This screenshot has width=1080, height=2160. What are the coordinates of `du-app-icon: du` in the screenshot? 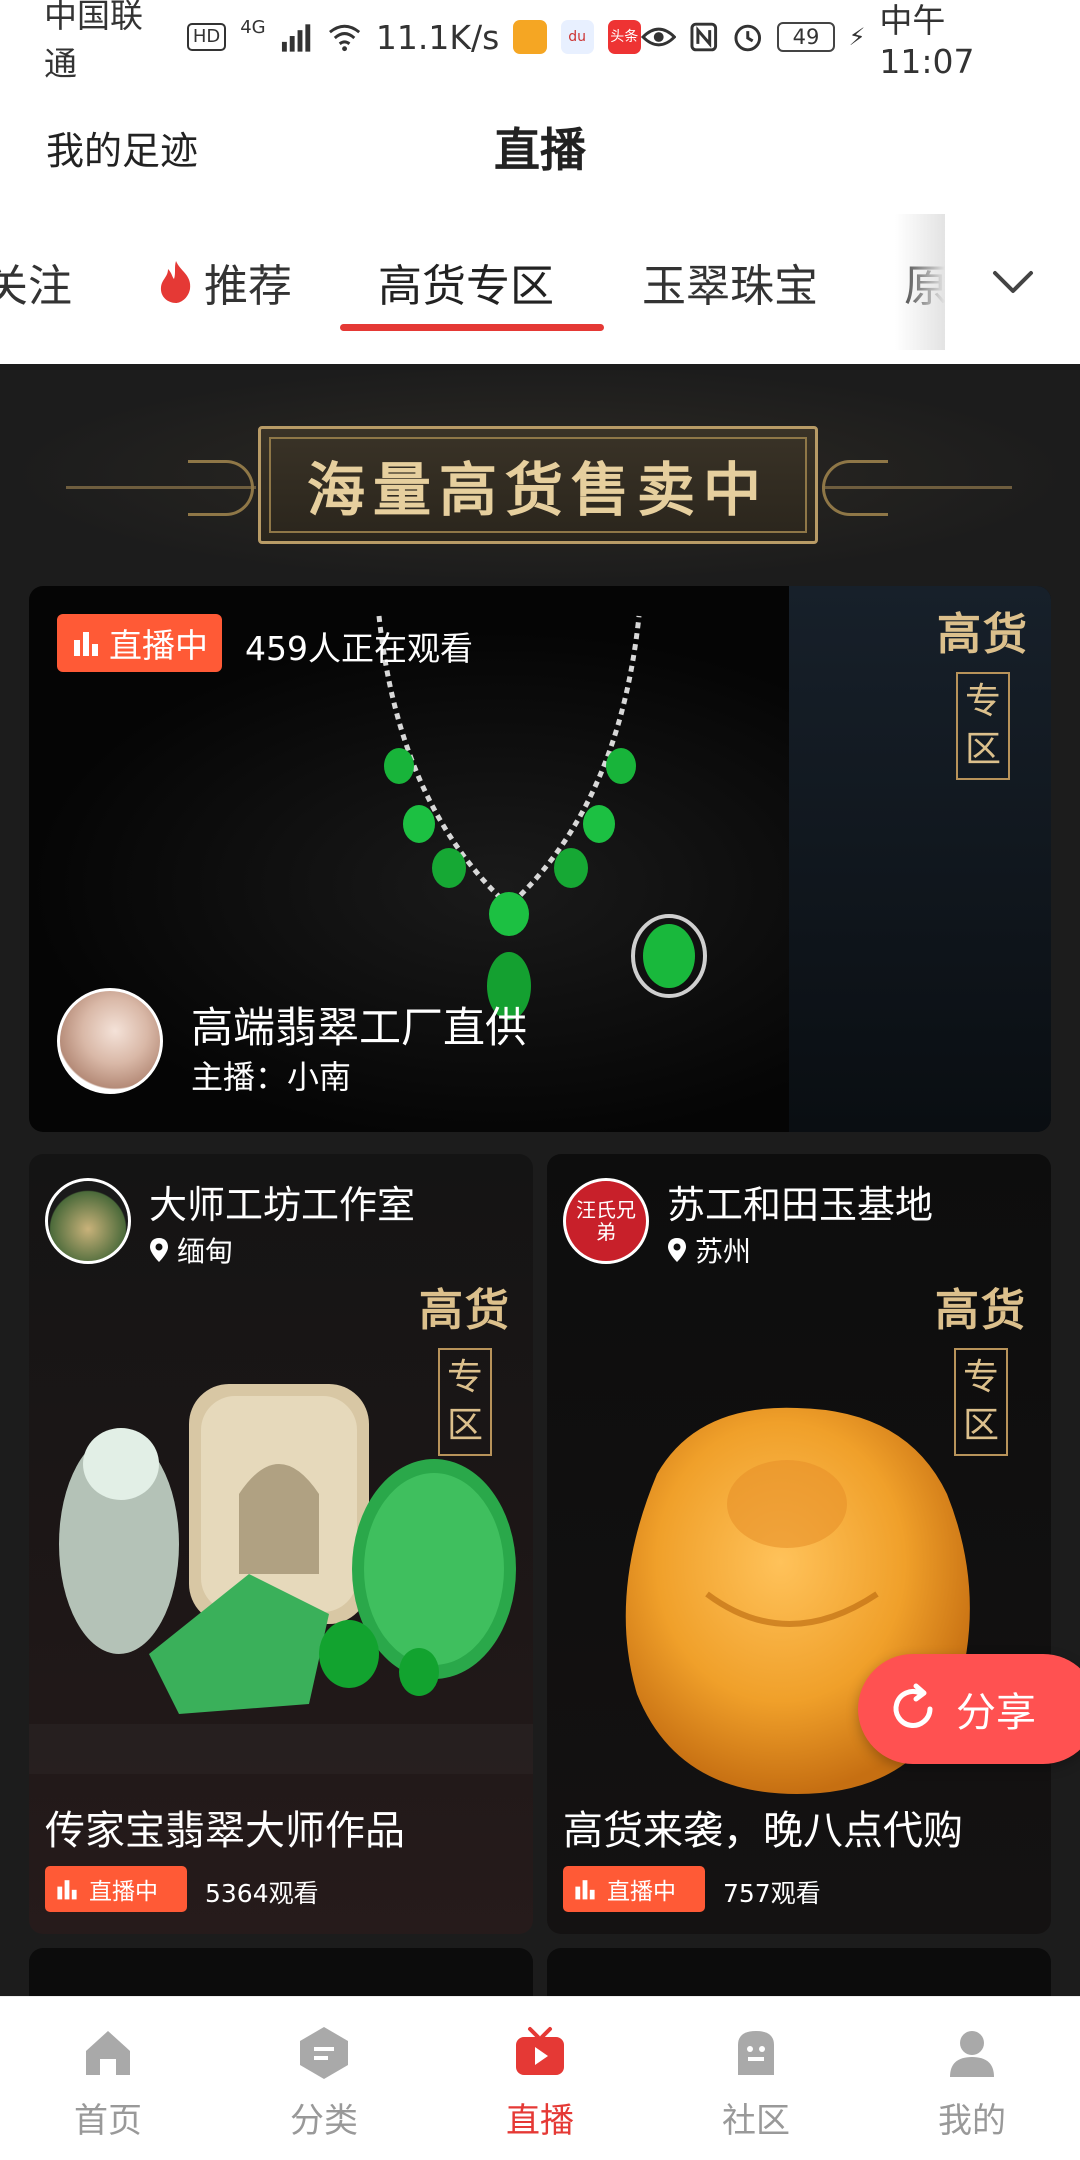 It's located at (577, 37).